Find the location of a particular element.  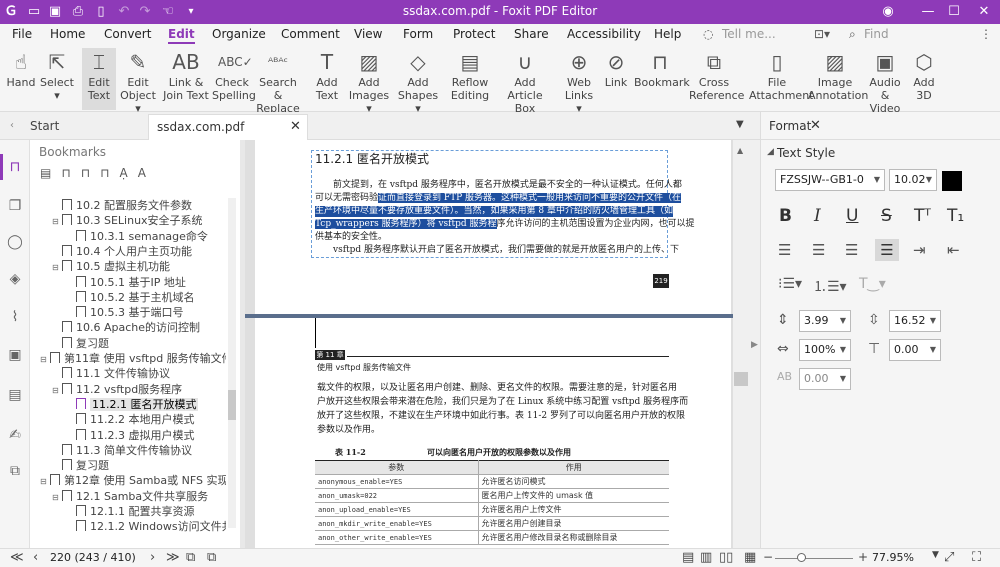

menu-organize: Organize is located at coordinates (239, 34).